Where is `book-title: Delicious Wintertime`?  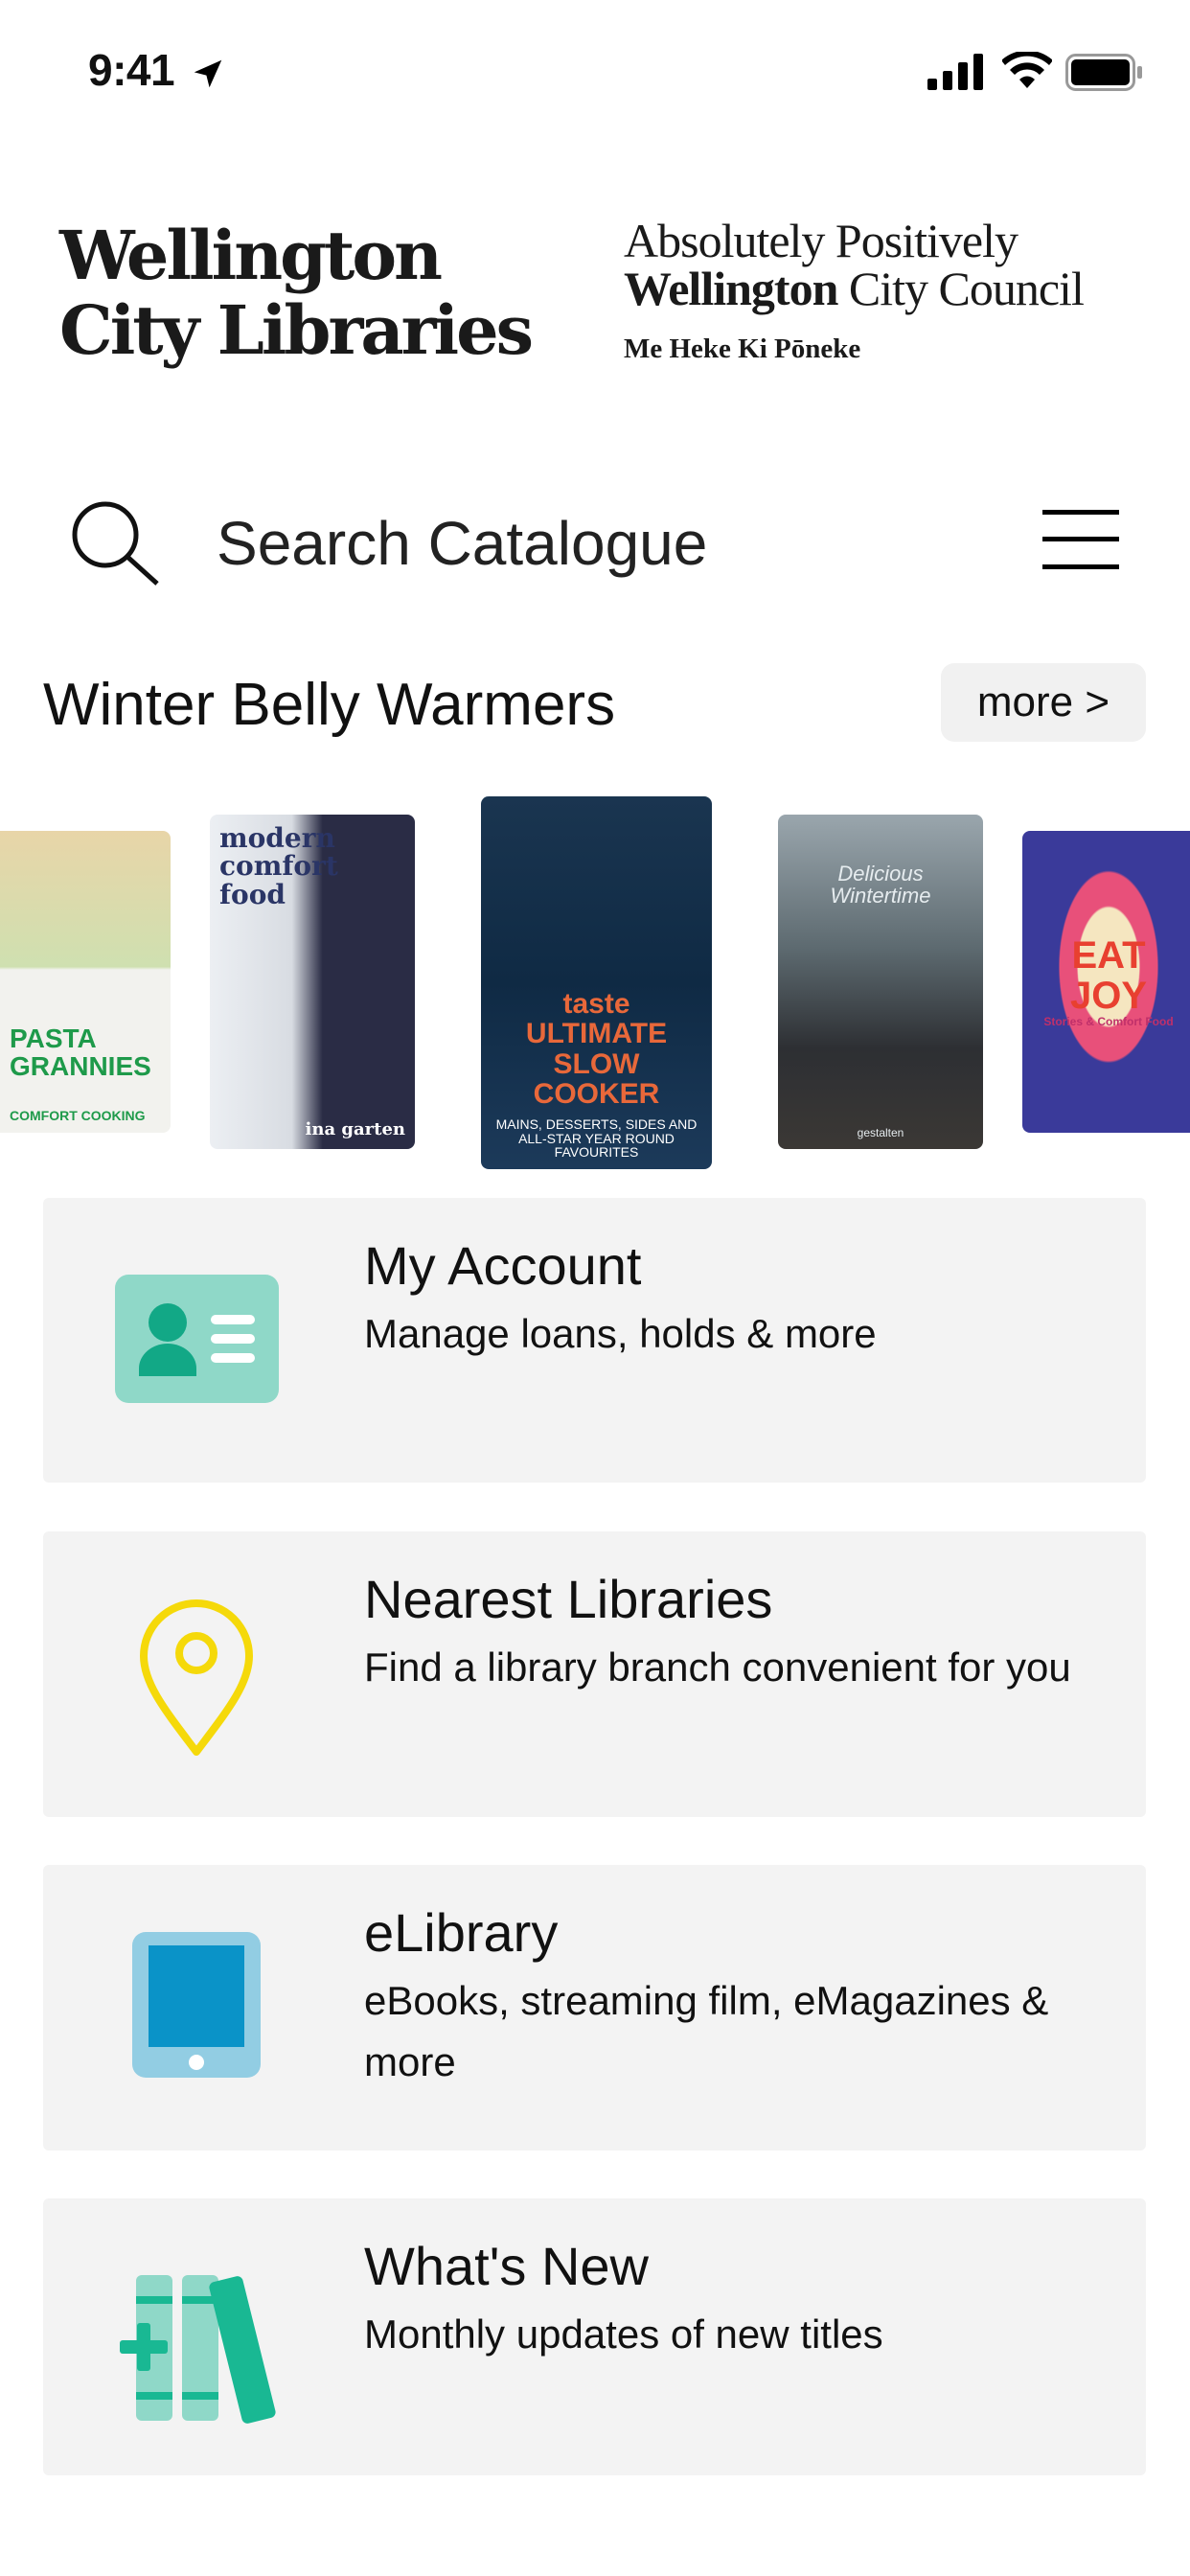 book-title: Delicious Wintertime is located at coordinates (881, 885).